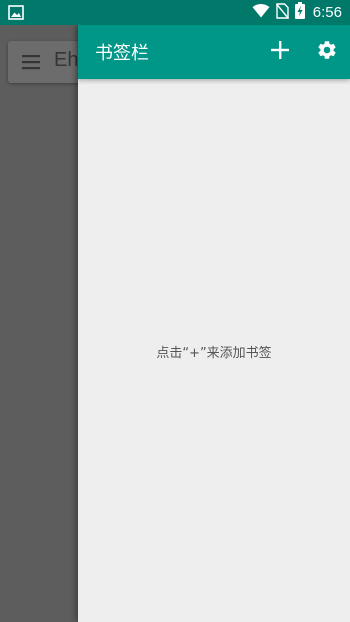 The height and width of the screenshot is (622, 350). What do you see at coordinates (122, 53) in the screenshot?
I see `drawer-title: 书签栏` at bounding box center [122, 53].